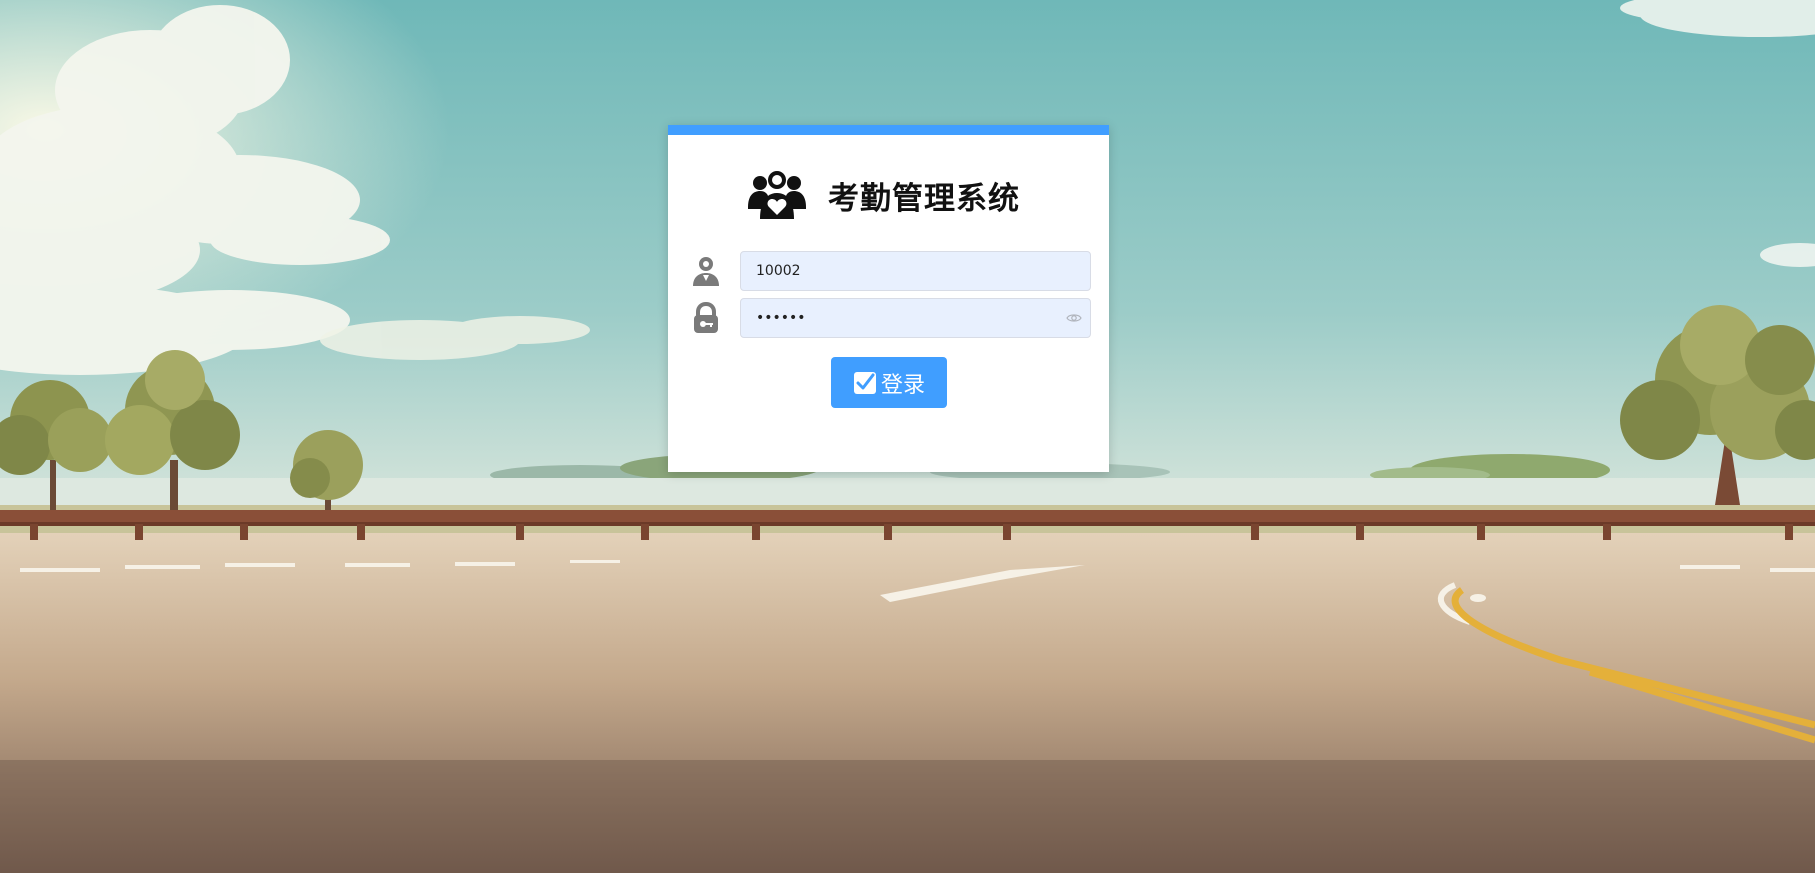 This screenshot has width=1815, height=873. I want to click on password-row, so click(890, 318).